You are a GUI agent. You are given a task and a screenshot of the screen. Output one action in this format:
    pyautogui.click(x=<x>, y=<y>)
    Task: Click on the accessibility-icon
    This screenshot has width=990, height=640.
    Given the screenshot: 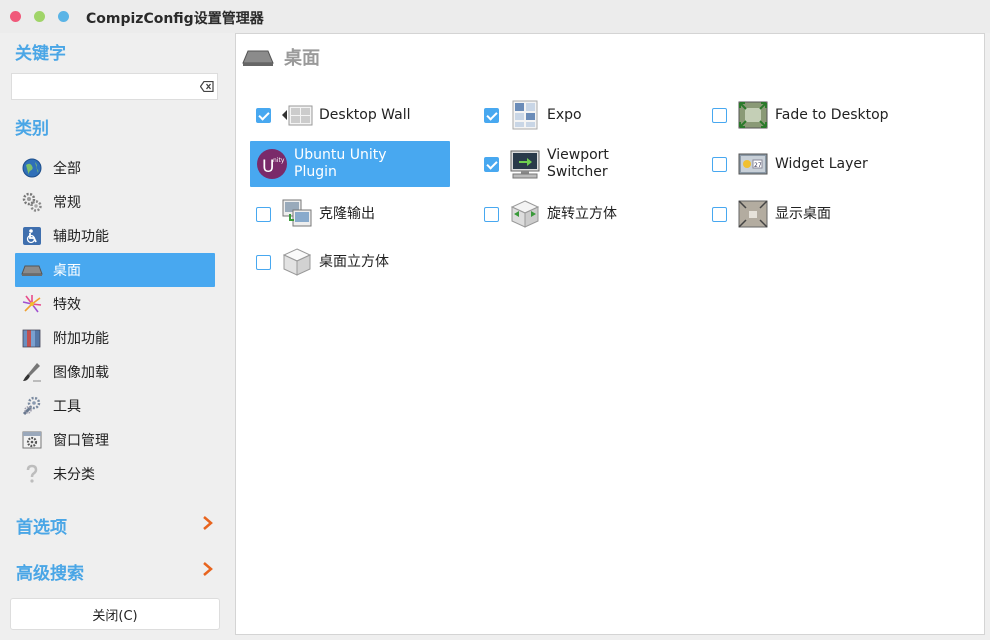 What is the action you would take?
    pyautogui.click(x=32, y=236)
    